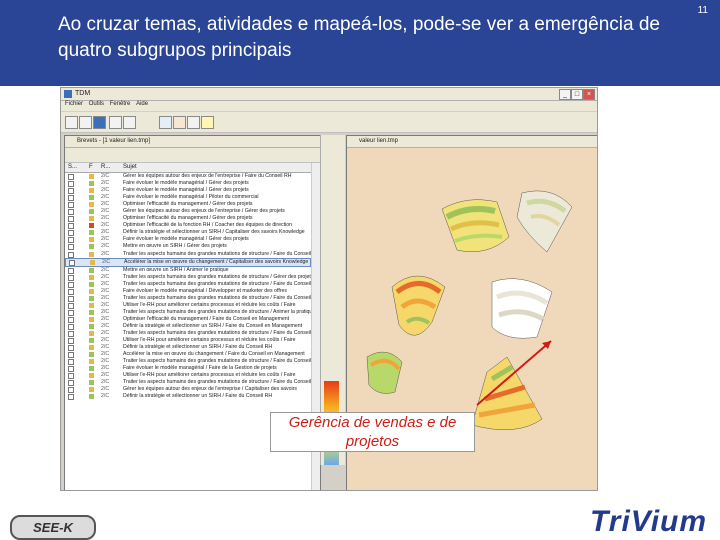  Describe the element at coordinates (53, 527) in the screenshot. I see `see-k-logo: SEE-K` at that location.